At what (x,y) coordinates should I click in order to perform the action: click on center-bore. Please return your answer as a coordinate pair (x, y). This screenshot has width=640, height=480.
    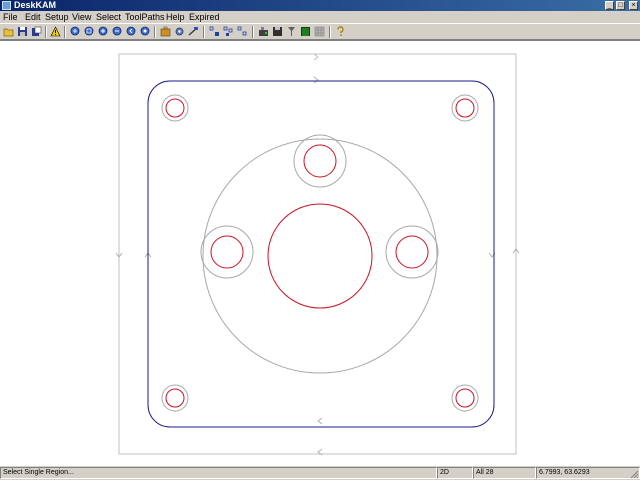
    Looking at the image, I should click on (320, 256).